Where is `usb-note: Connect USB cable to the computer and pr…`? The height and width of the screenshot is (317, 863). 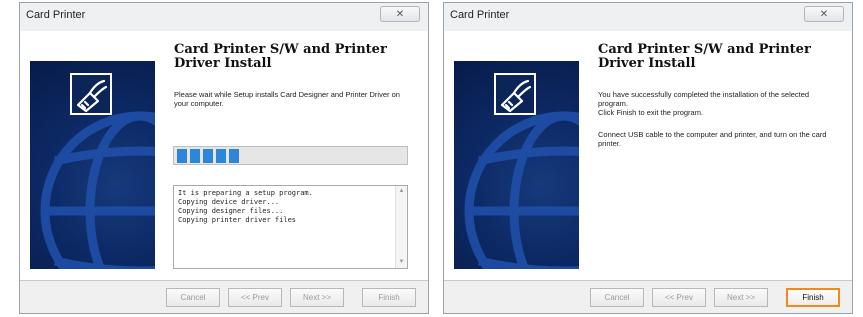 usb-note: Connect USB cable to the computer and pr… is located at coordinates (712, 139).